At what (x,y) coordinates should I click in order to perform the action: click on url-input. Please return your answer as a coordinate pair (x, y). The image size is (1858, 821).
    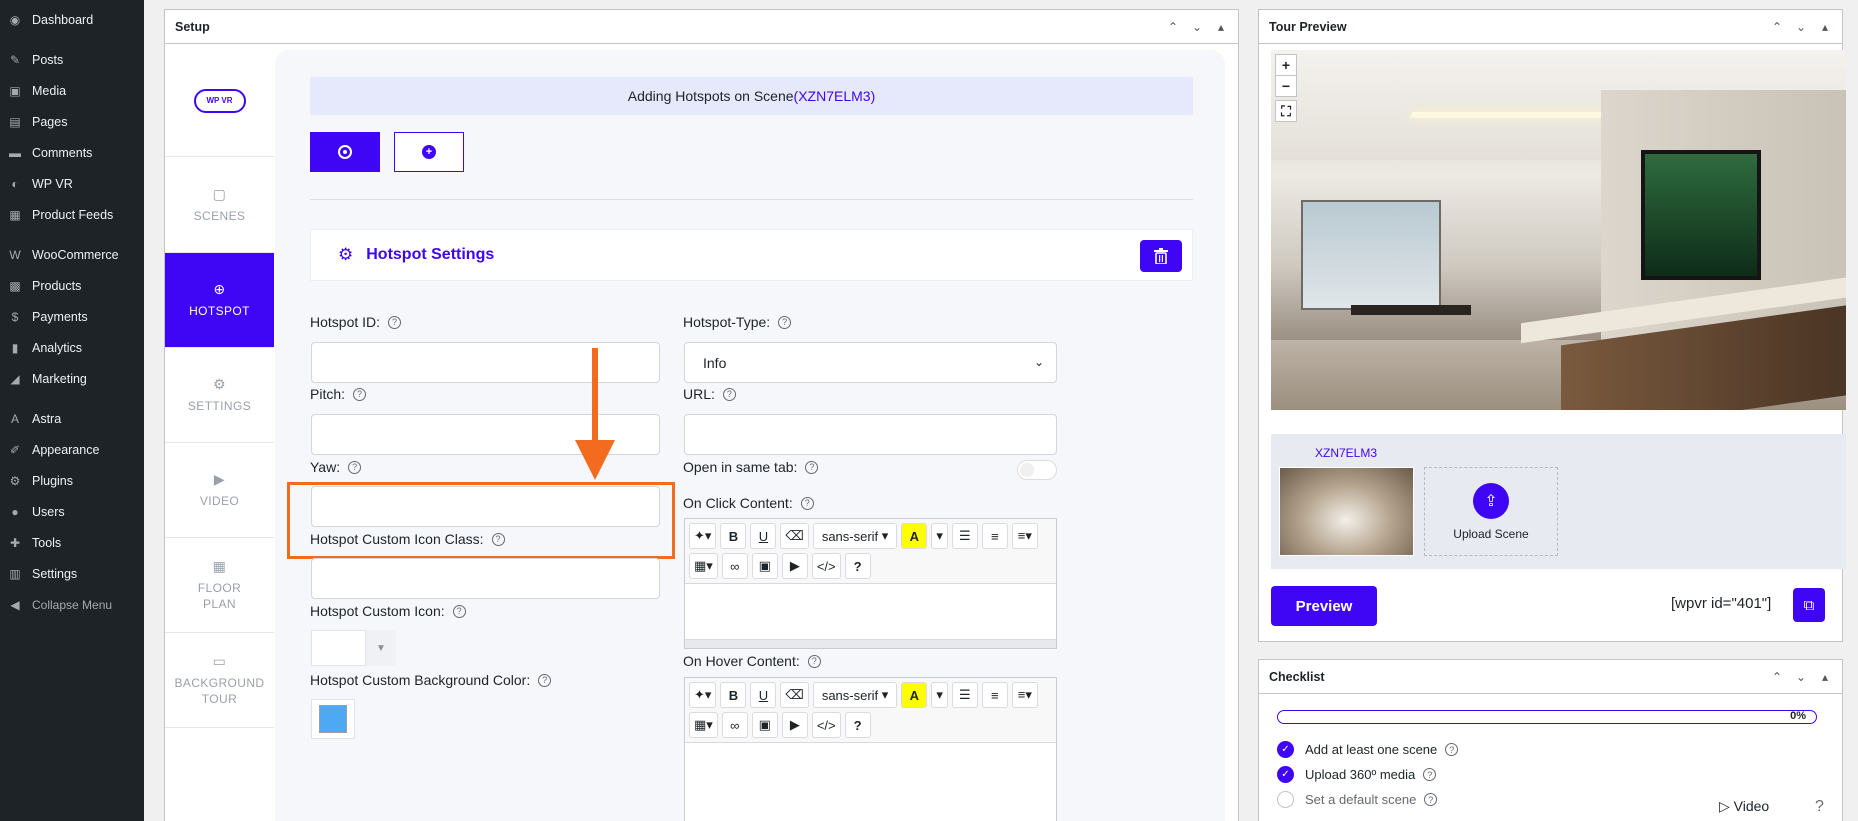
    Looking at the image, I should click on (870, 434).